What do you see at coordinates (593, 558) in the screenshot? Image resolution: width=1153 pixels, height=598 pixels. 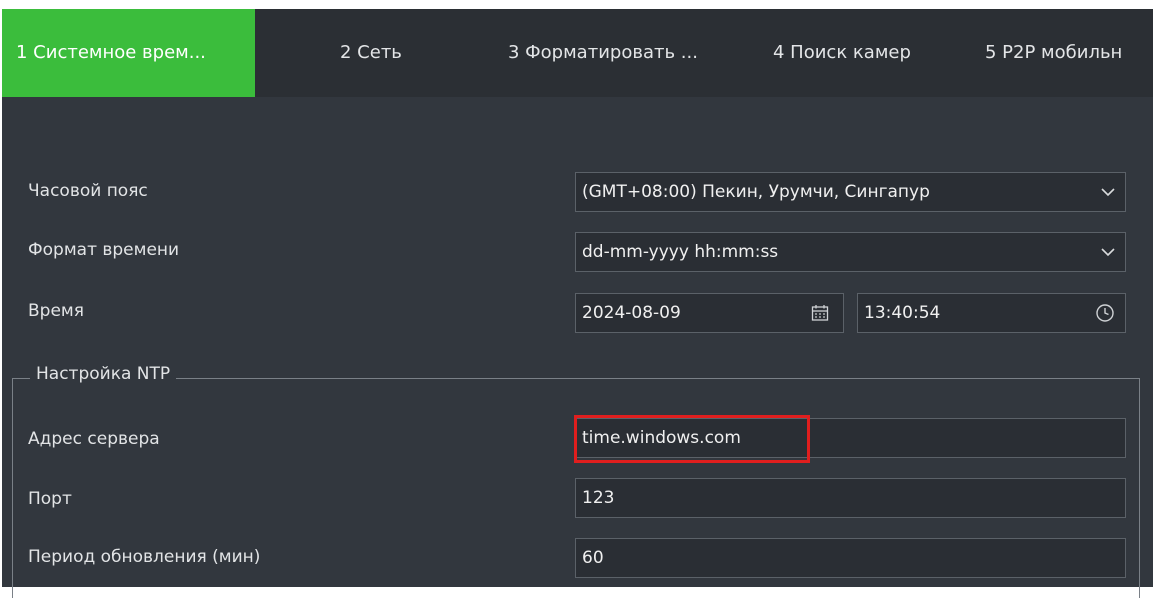 I see `update-period-value: 60` at bounding box center [593, 558].